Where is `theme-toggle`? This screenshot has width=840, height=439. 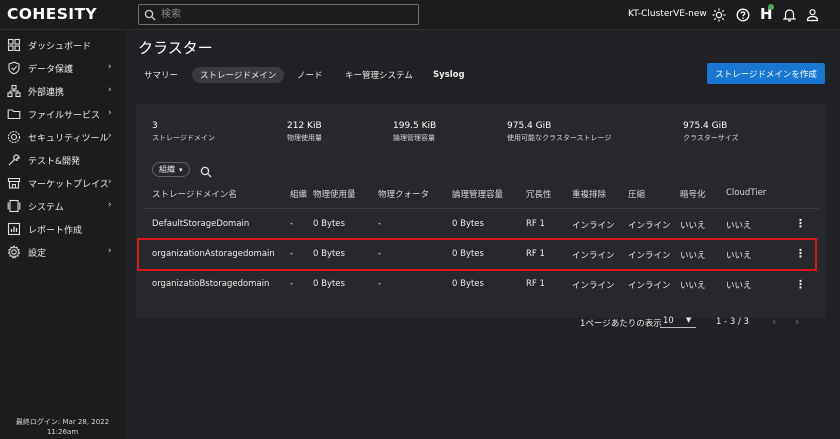 theme-toggle is located at coordinates (719, 15).